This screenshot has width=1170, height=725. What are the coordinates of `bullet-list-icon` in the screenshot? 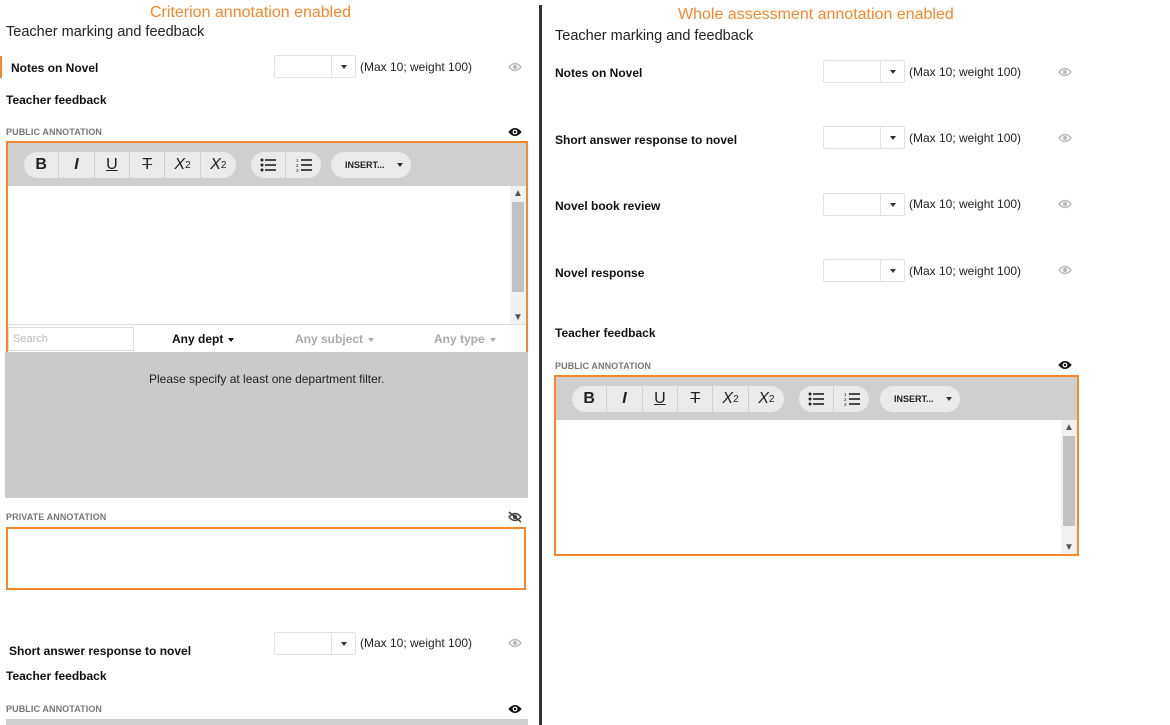 It's located at (816, 399).